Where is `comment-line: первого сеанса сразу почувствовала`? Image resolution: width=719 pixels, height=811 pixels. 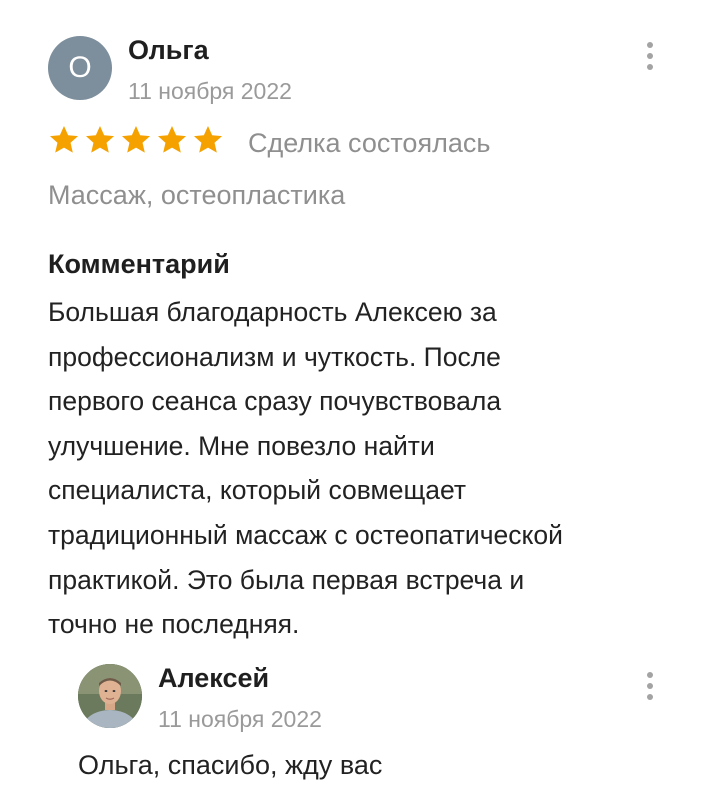
comment-line: первого сеанса сразу почувствовала is located at coordinates (275, 401).